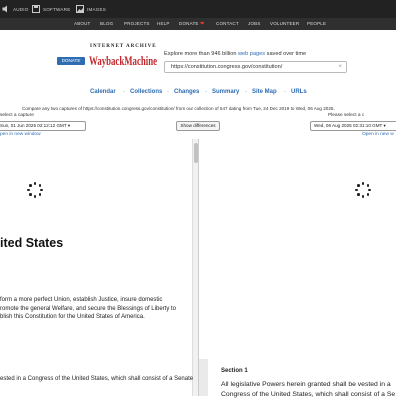 This screenshot has width=396, height=398. I want to click on show-differences-button: Show differences, so click(198, 126).